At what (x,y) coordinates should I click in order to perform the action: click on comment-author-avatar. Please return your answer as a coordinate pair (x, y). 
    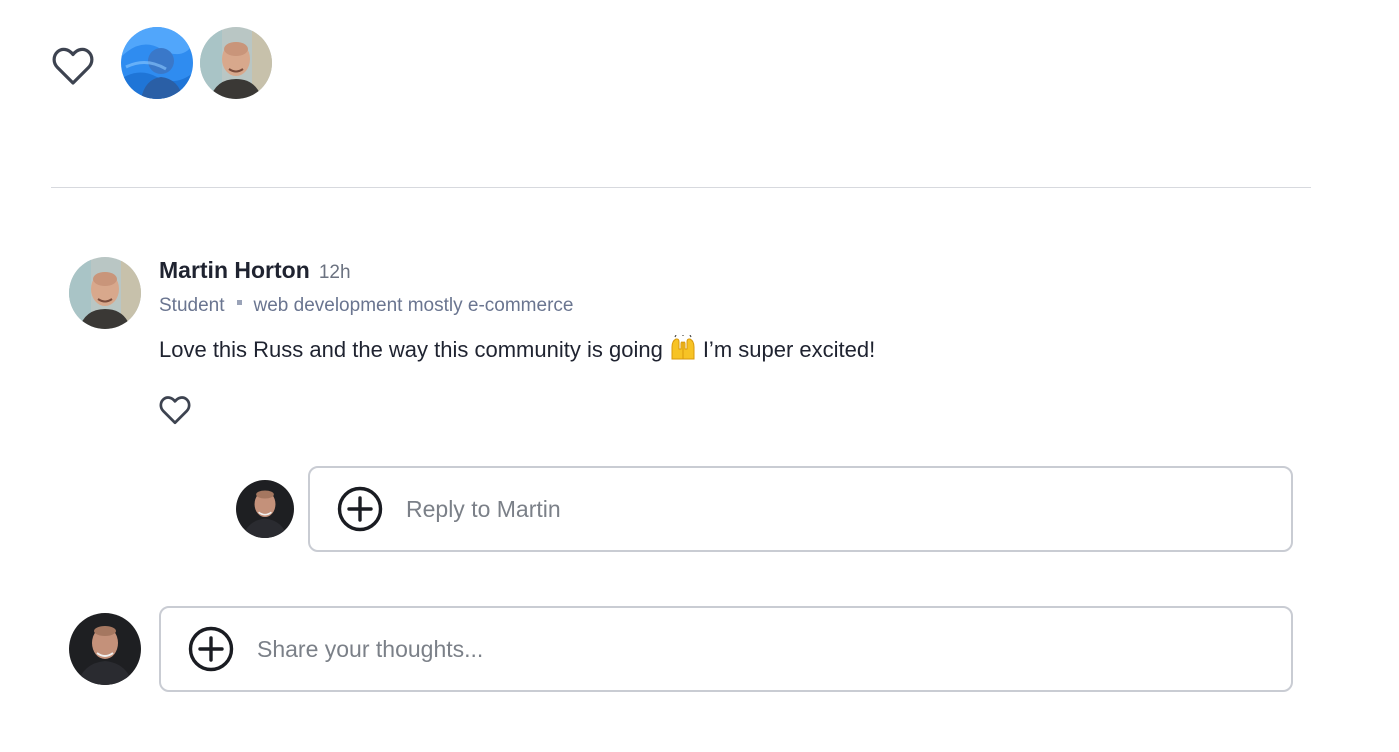
    Looking at the image, I should click on (105, 293).